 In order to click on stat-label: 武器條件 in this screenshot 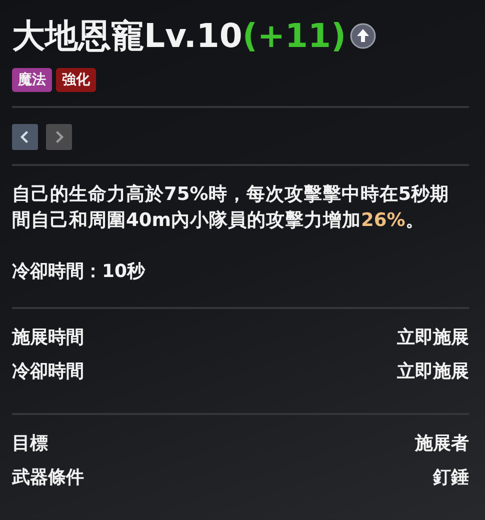, I will do `click(48, 478)`.